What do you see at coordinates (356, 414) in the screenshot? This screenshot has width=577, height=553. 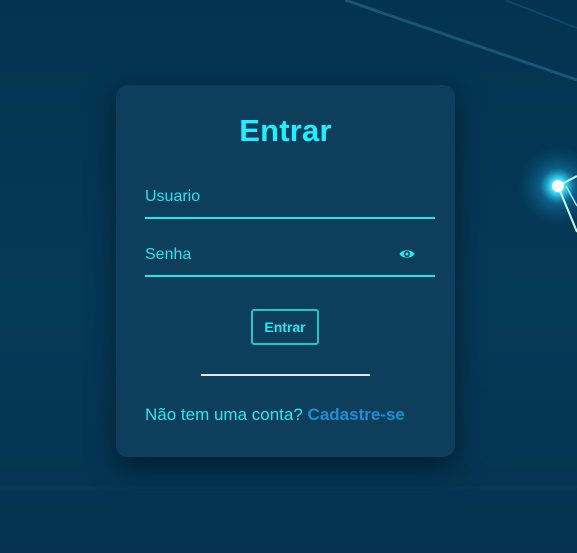 I see `signup-link: Cadastre-se` at bounding box center [356, 414].